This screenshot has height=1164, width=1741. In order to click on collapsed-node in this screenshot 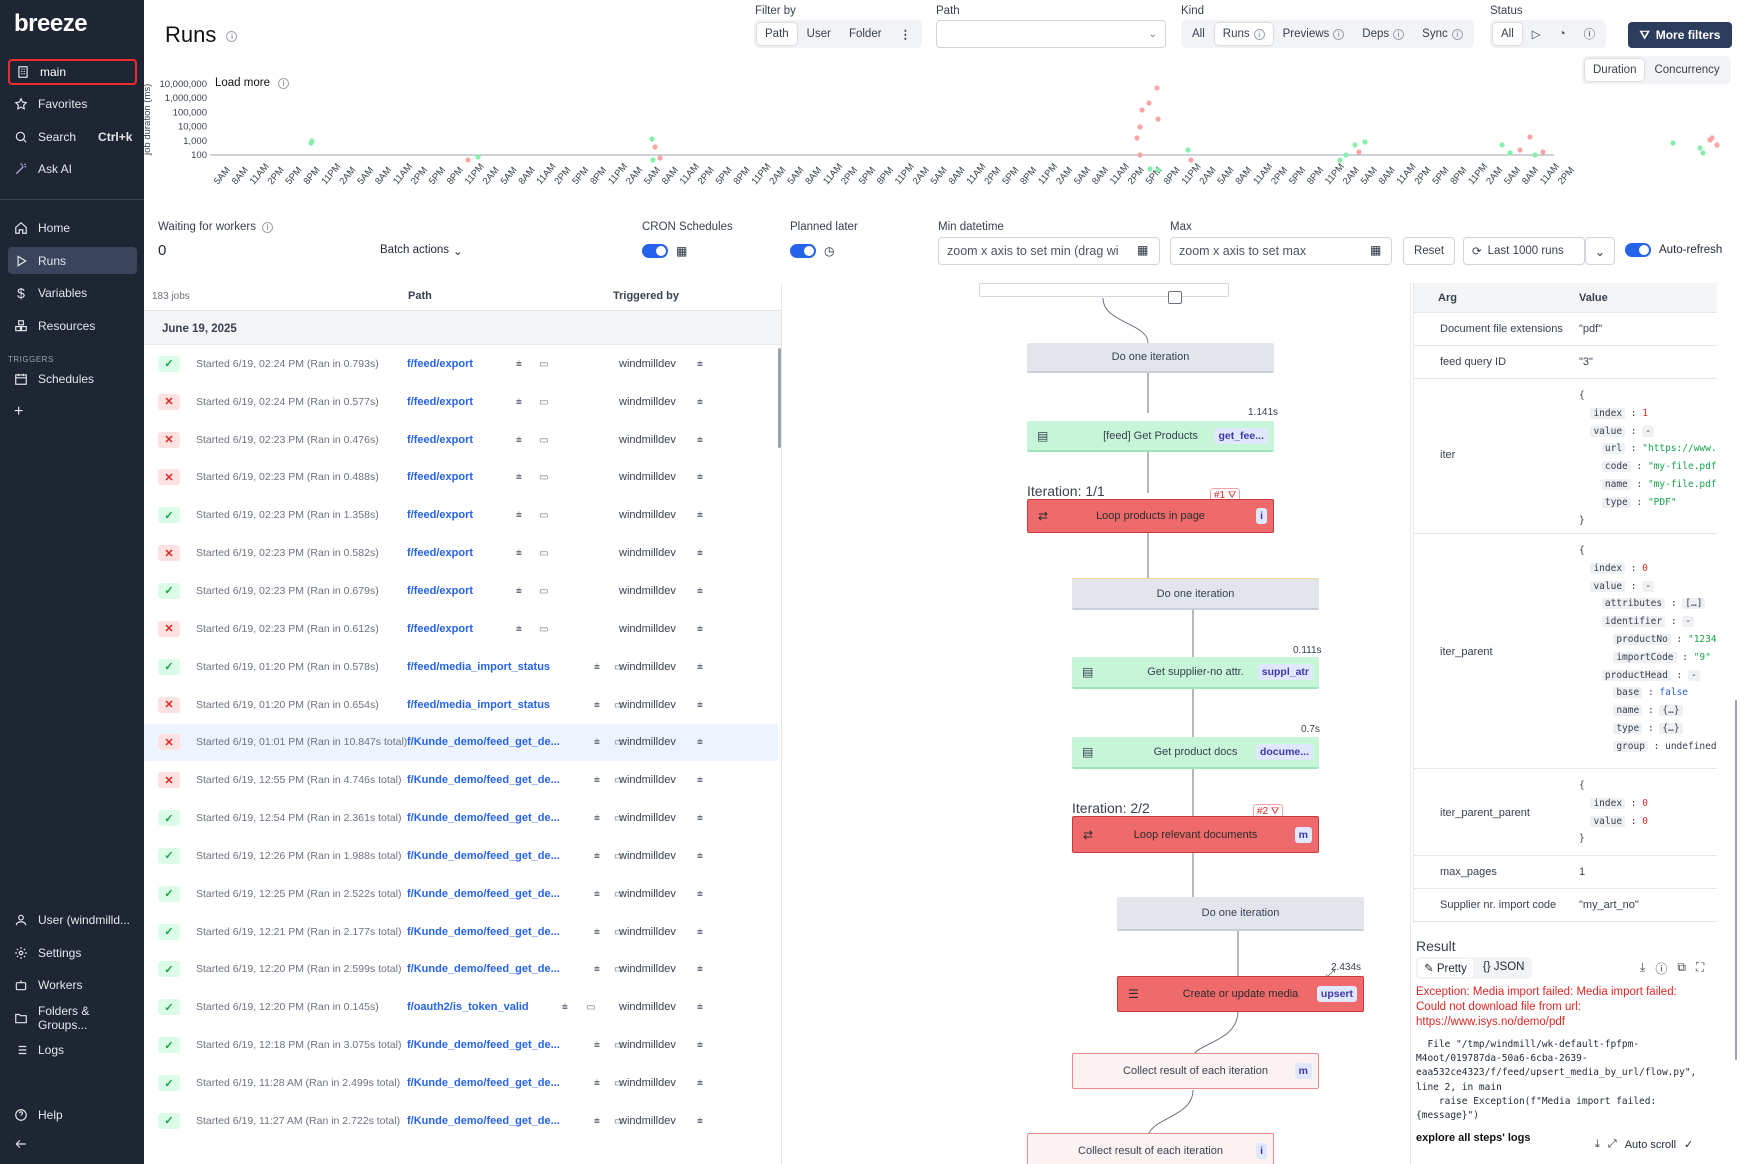, I will do `click(1104, 290)`.